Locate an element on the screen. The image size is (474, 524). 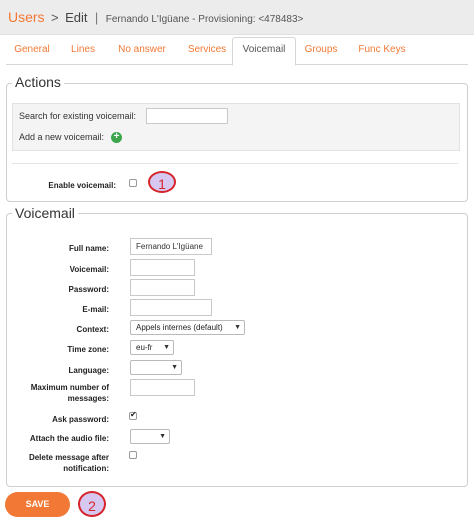
tab-func-keys: Func Keys is located at coordinates (382, 51).